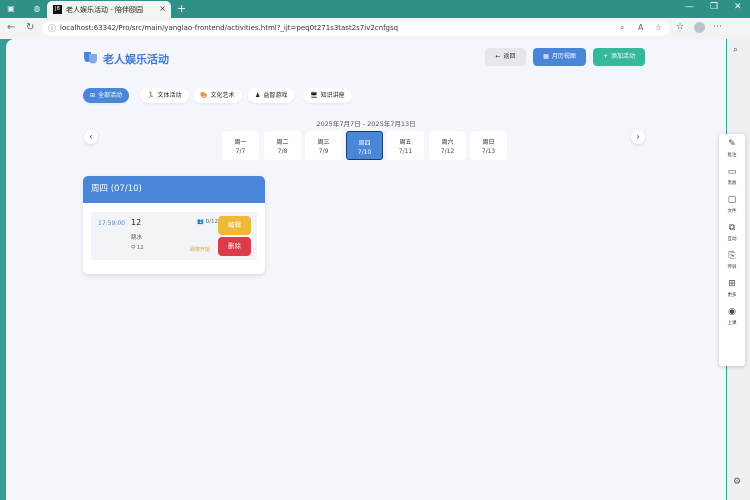 Image resolution: width=750 pixels, height=500 pixels. I want to click on filter-sports: 🏃 文体活动, so click(164, 95).